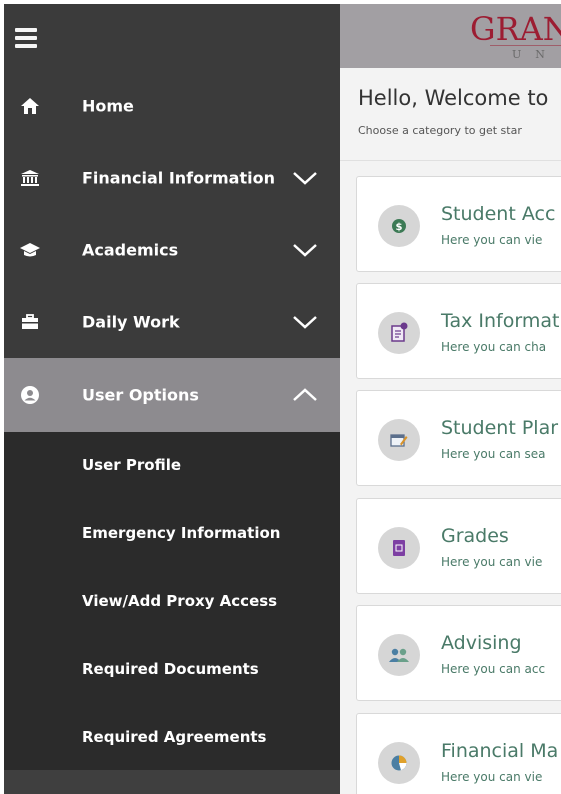 The width and height of the screenshot is (561, 794). Describe the element at coordinates (500, 321) in the screenshot. I see `card-title: Tax Informat` at that location.